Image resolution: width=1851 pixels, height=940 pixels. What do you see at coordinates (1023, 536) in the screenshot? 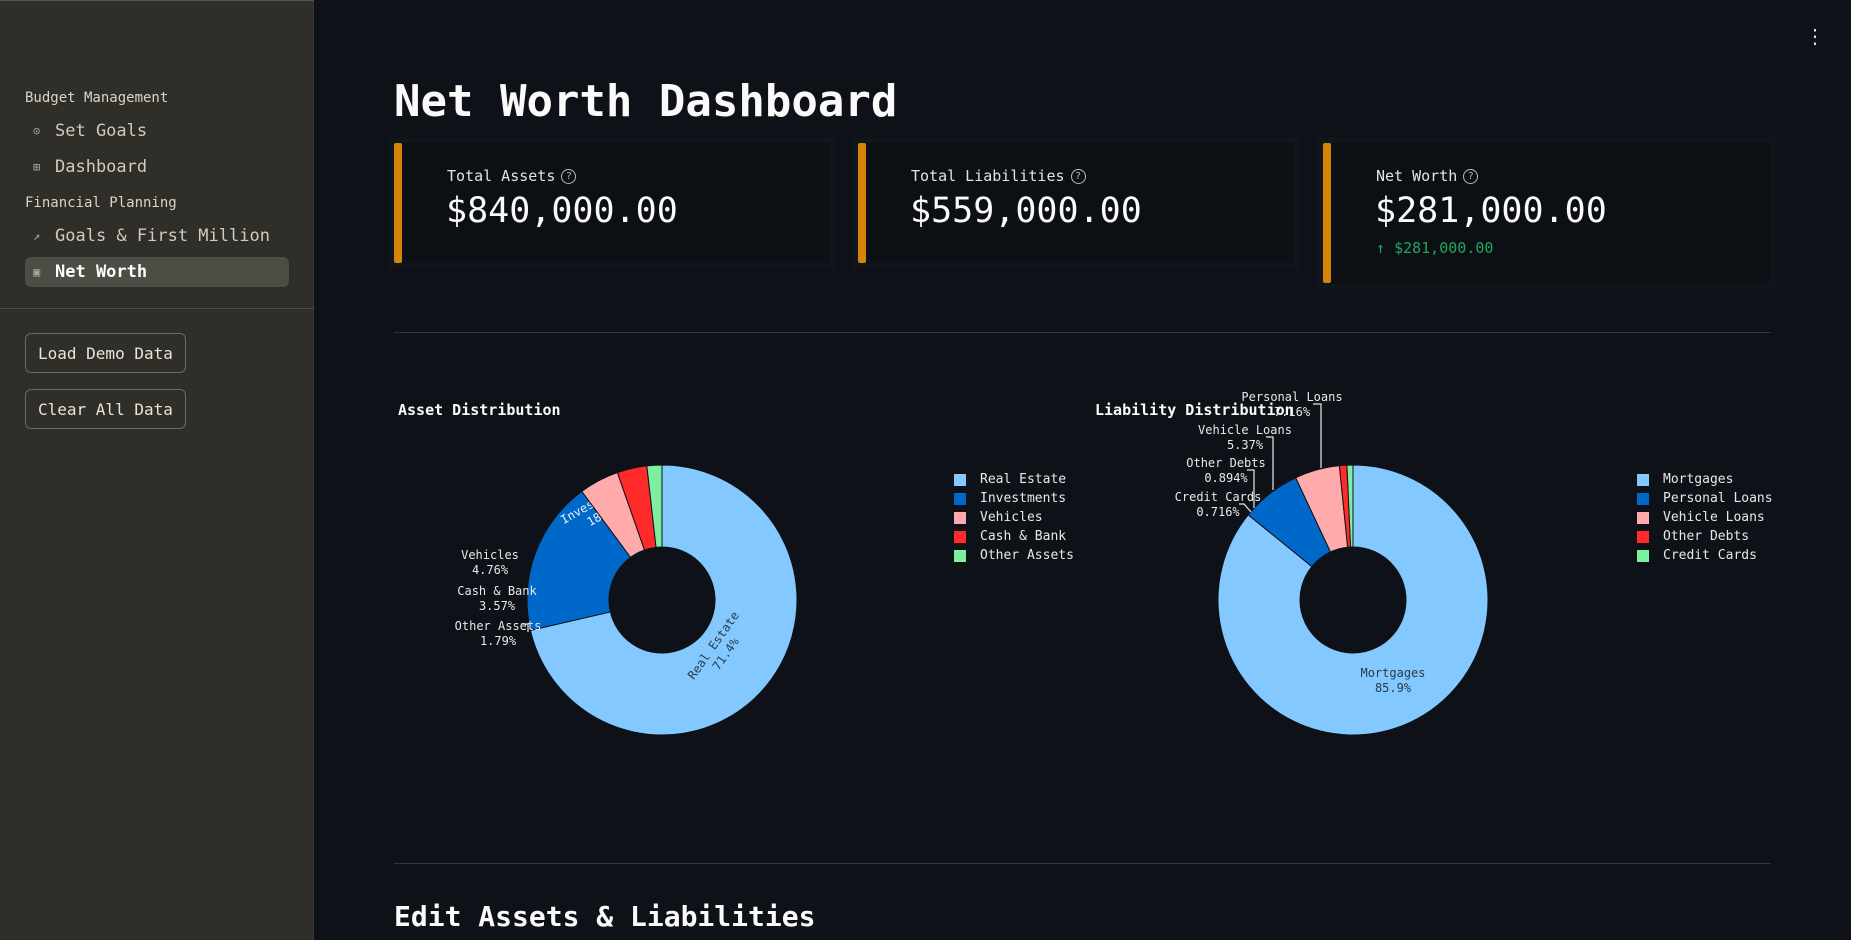
I see `legend-label: Cash & Bank` at bounding box center [1023, 536].